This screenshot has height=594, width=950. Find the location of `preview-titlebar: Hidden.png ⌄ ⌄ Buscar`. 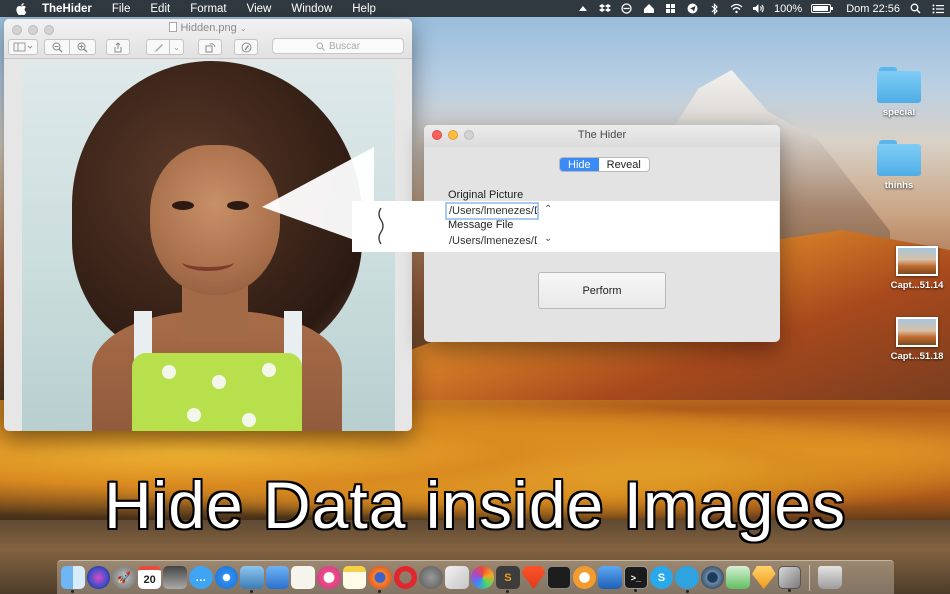

preview-titlebar: Hidden.png ⌄ ⌄ Buscar is located at coordinates (208, 39).